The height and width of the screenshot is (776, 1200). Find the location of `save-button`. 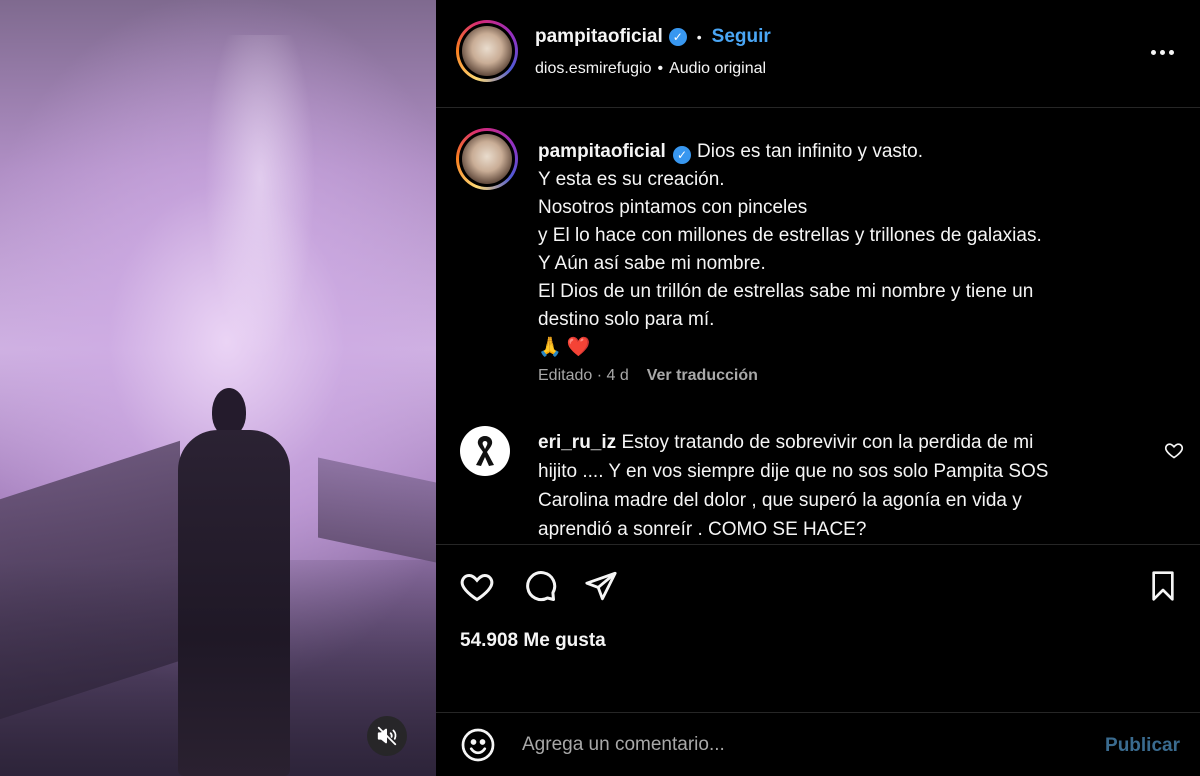

save-button is located at coordinates (1163, 586).